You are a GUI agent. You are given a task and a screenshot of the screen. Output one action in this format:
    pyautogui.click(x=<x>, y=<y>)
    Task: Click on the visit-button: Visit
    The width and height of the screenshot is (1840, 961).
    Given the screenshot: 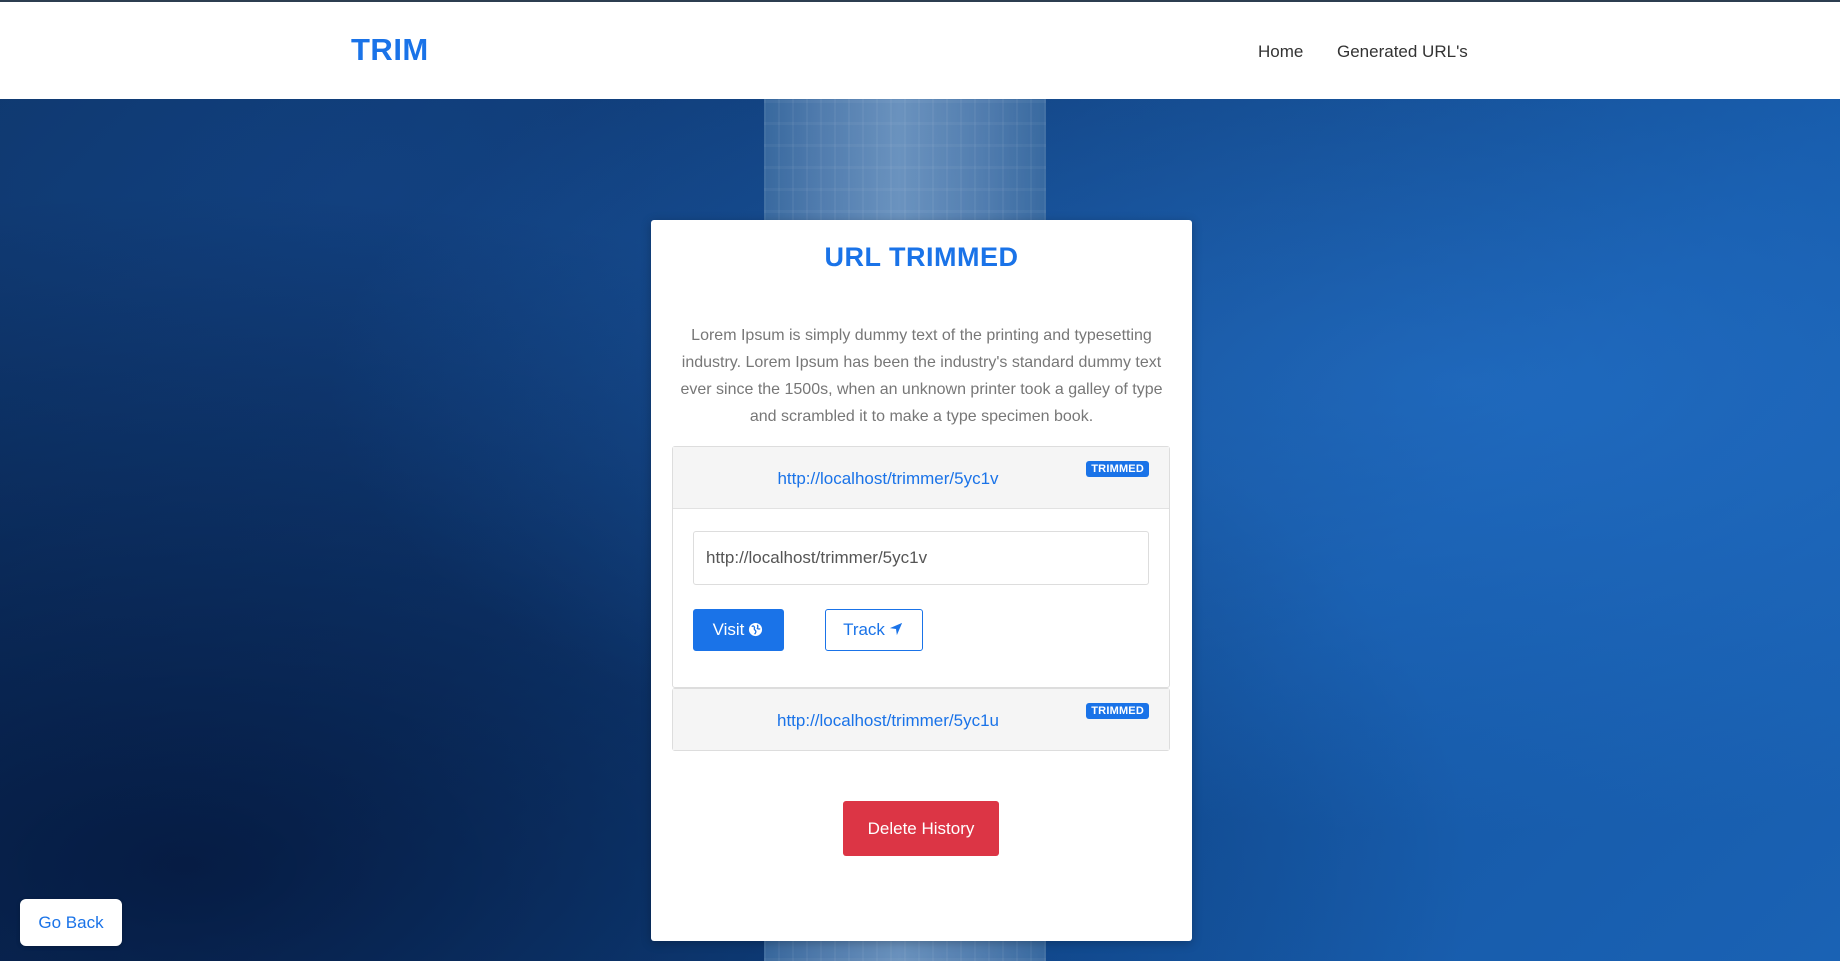 What is the action you would take?
    pyautogui.click(x=738, y=630)
    